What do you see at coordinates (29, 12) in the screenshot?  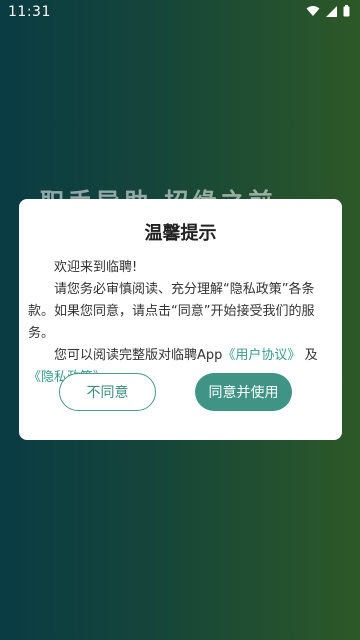 I see `status-time: 11:31` at bounding box center [29, 12].